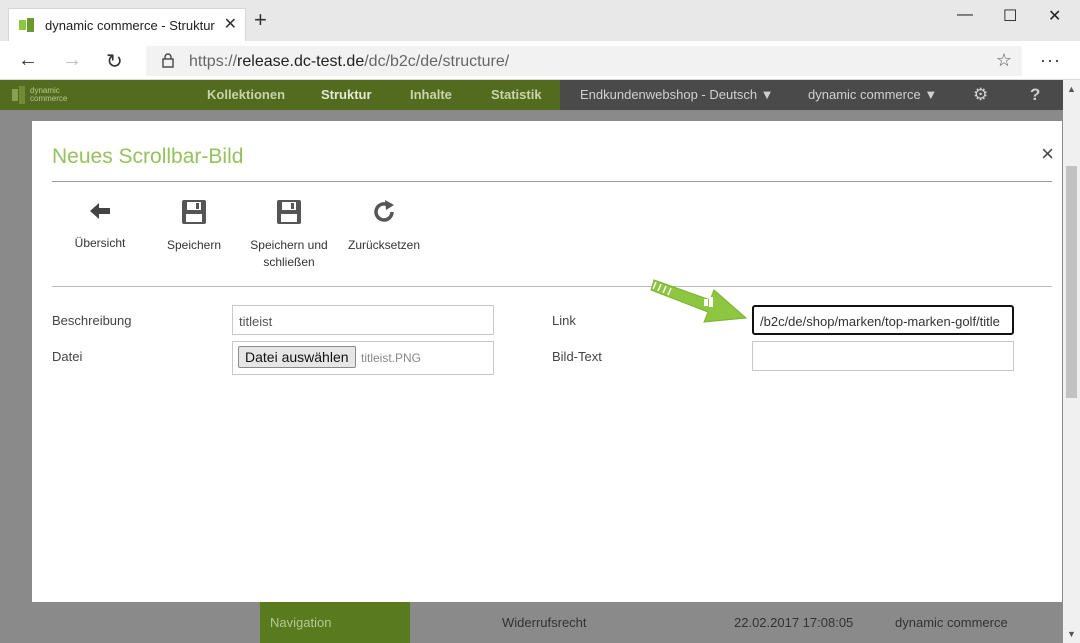  What do you see at coordinates (577, 356) in the screenshot?
I see `bildtext-label: Bild-Text` at bounding box center [577, 356].